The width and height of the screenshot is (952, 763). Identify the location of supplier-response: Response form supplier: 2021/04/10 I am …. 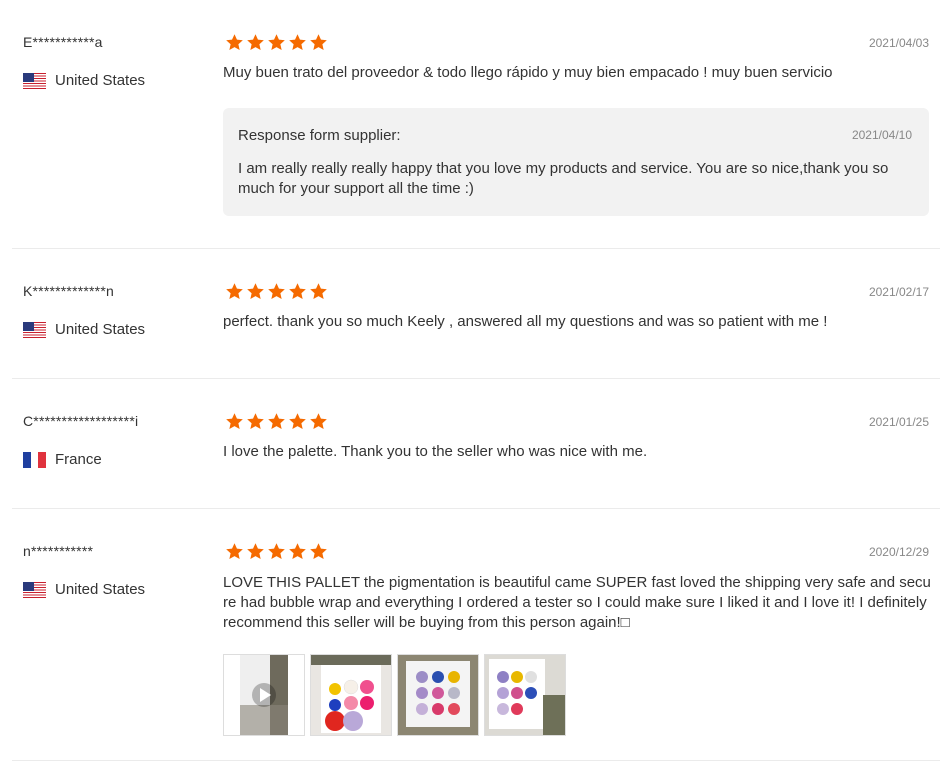
(576, 162).